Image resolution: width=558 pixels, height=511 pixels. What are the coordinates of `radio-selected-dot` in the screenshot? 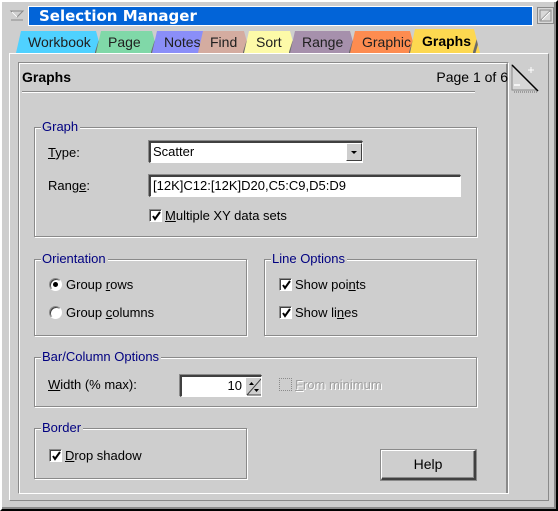 It's located at (55, 284).